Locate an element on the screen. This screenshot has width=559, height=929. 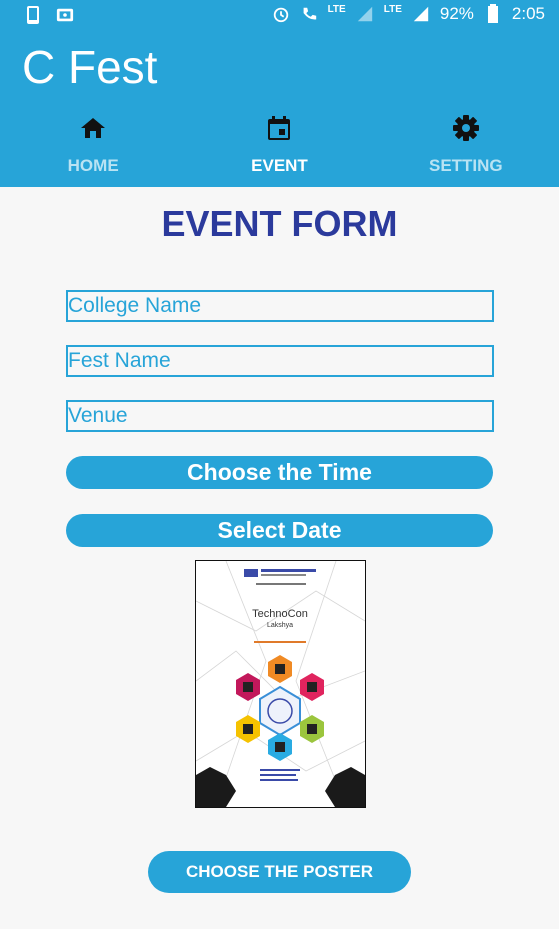
tab-setting: SETTING is located at coordinates (466, 148).